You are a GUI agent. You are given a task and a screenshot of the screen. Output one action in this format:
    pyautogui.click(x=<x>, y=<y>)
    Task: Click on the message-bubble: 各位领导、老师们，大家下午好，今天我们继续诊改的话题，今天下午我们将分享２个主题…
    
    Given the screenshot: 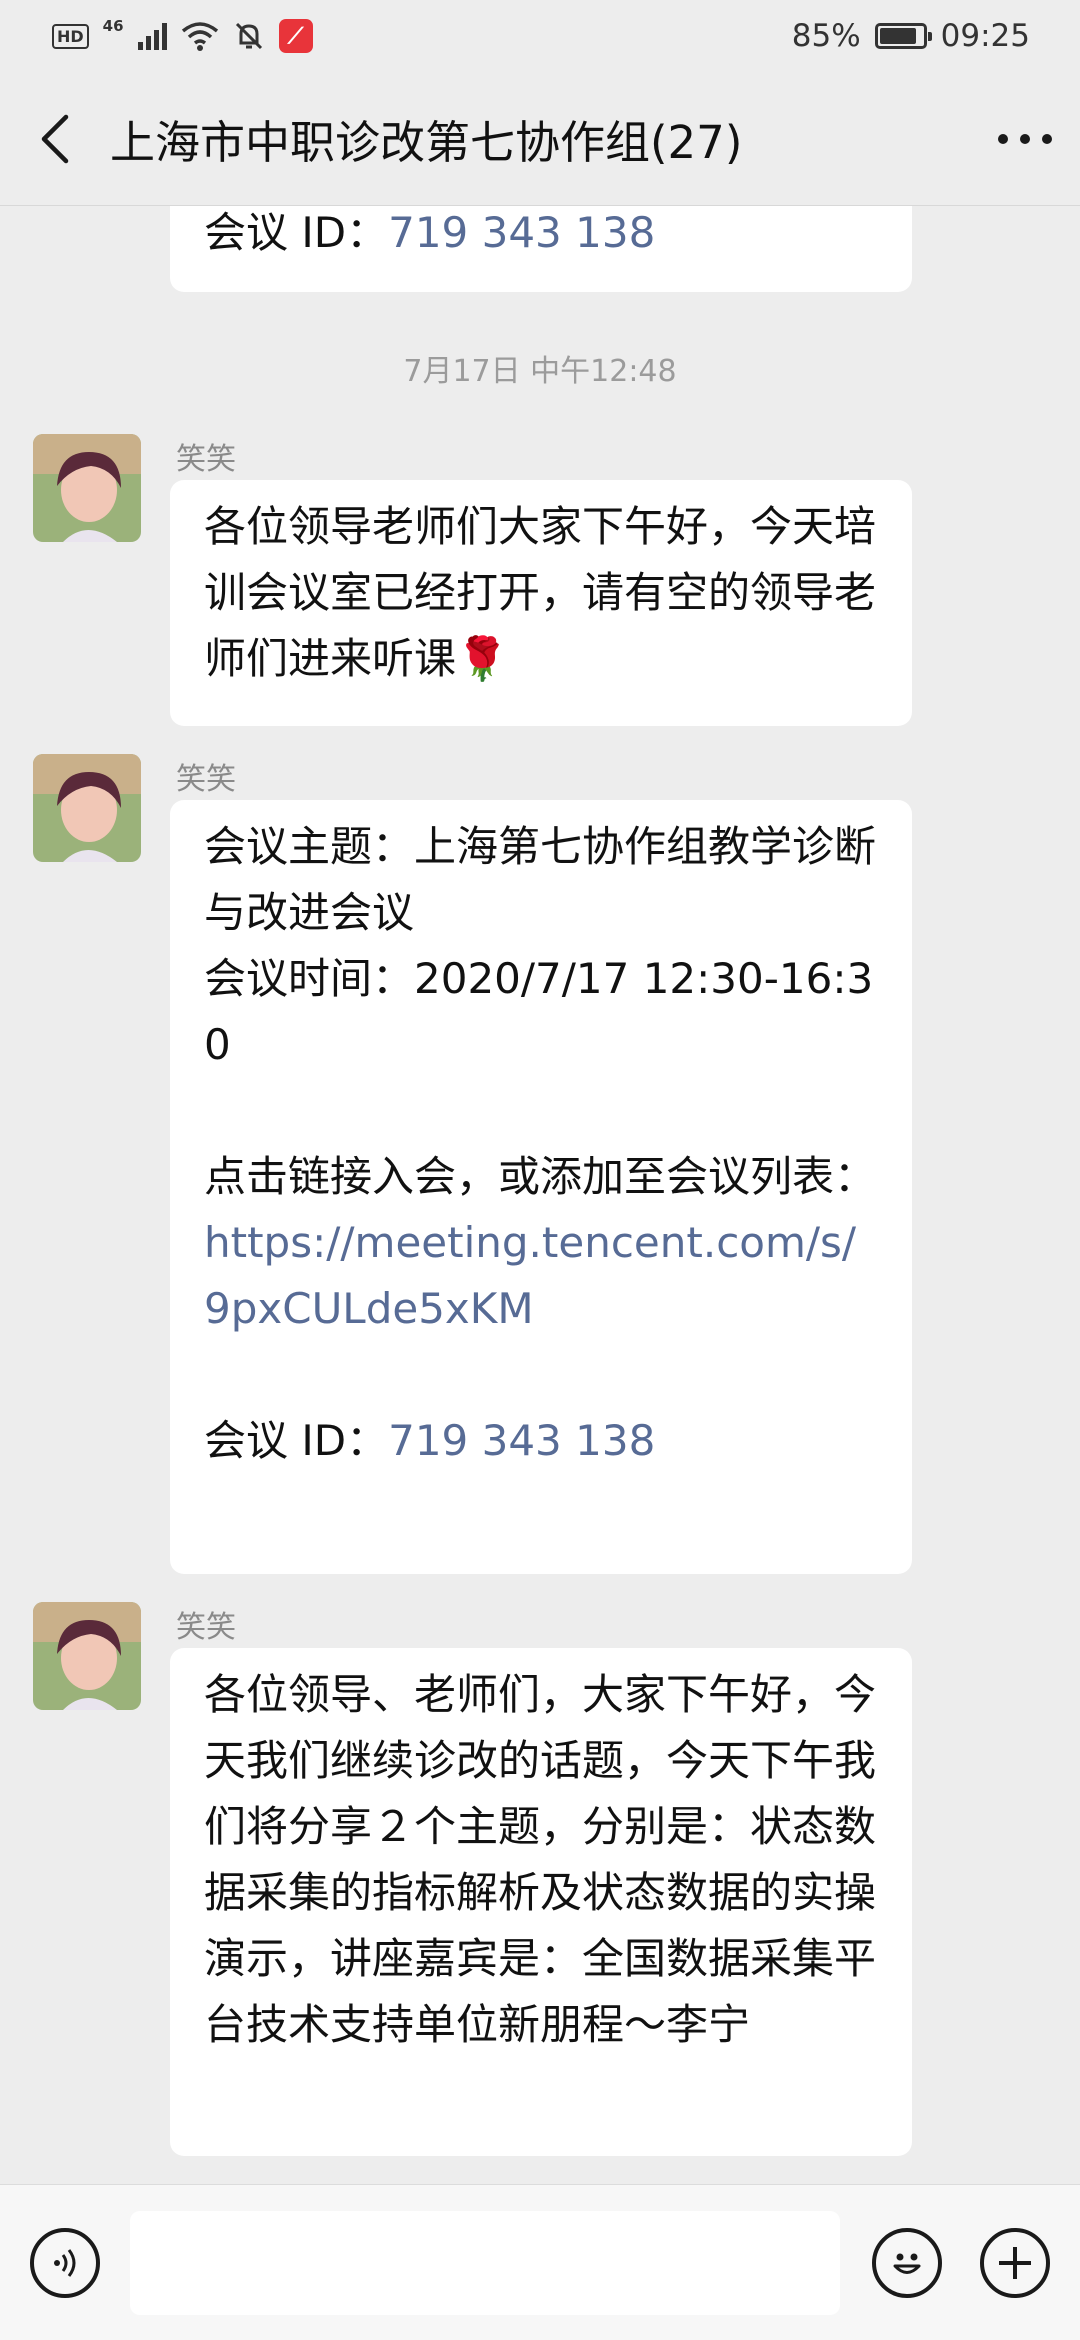 What is the action you would take?
    pyautogui.click(x=541, y=1902)
    